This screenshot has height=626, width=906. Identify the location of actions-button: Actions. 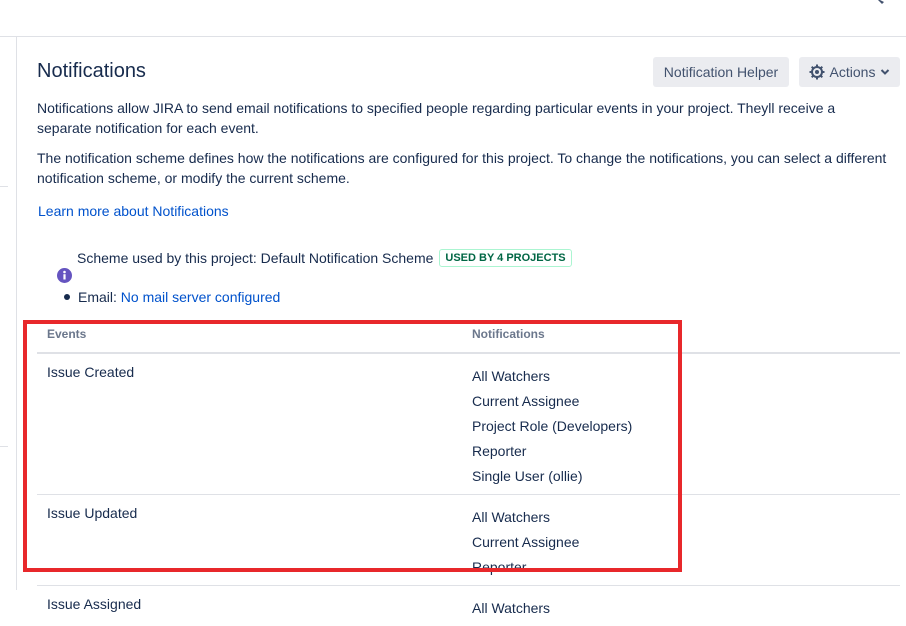
(849, 72).